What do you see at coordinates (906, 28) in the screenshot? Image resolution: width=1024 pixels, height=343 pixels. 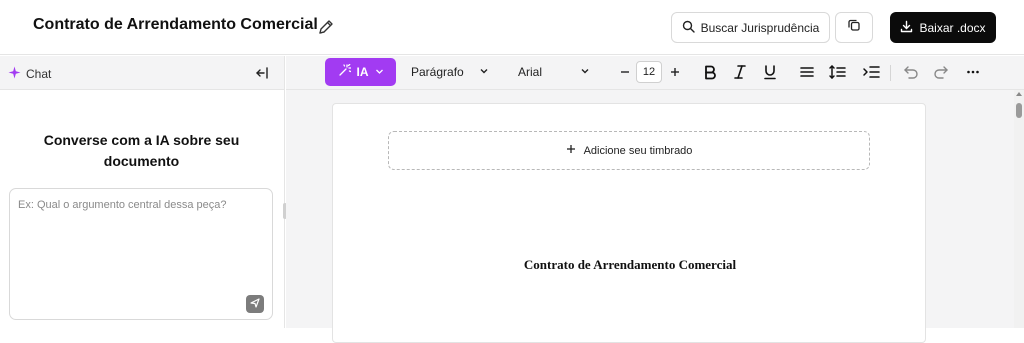 I see `download-icon` at bounding box center [906, 28].